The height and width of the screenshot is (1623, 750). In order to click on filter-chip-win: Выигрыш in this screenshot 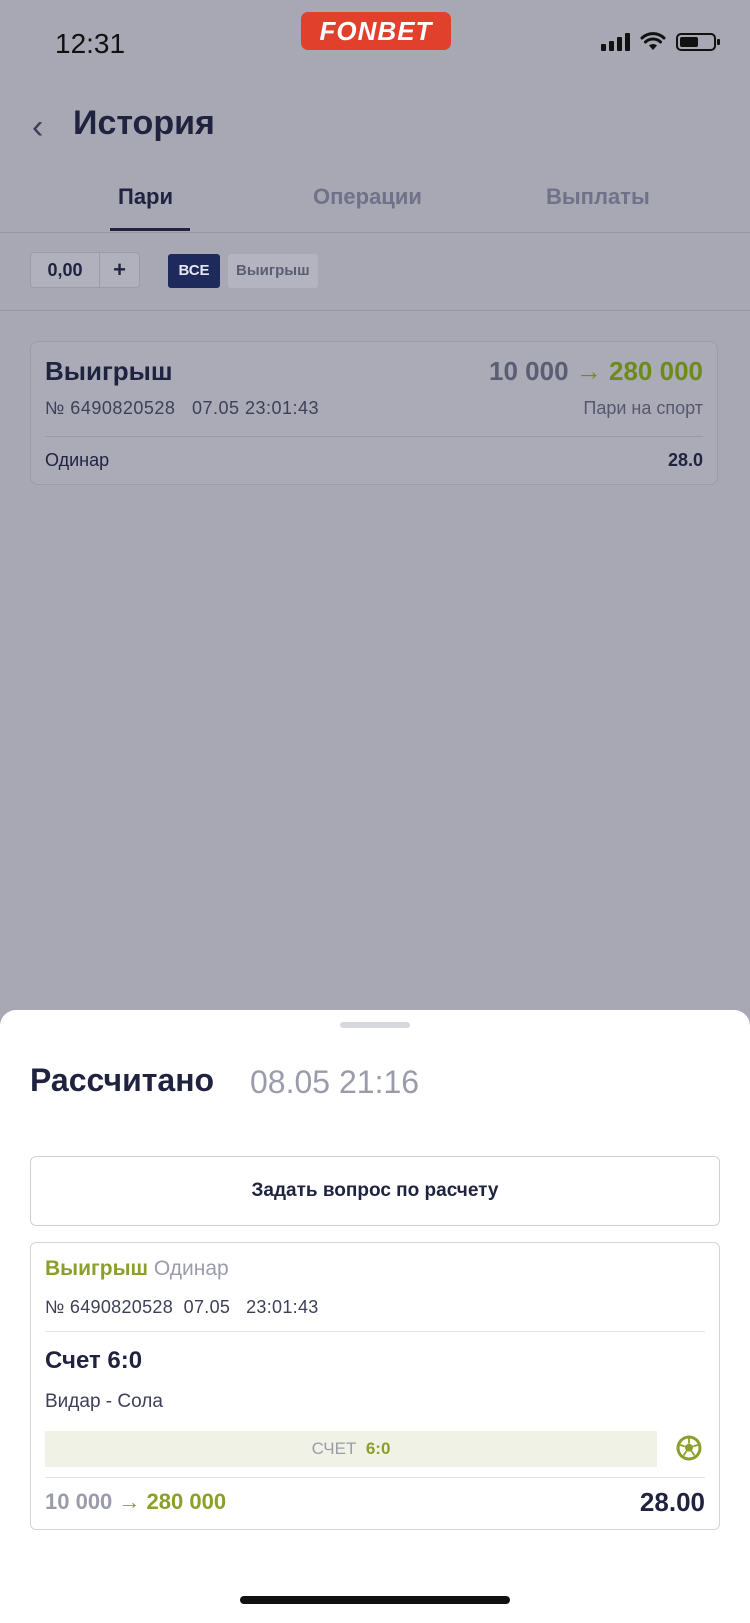, I will do `click(273, 271)`.